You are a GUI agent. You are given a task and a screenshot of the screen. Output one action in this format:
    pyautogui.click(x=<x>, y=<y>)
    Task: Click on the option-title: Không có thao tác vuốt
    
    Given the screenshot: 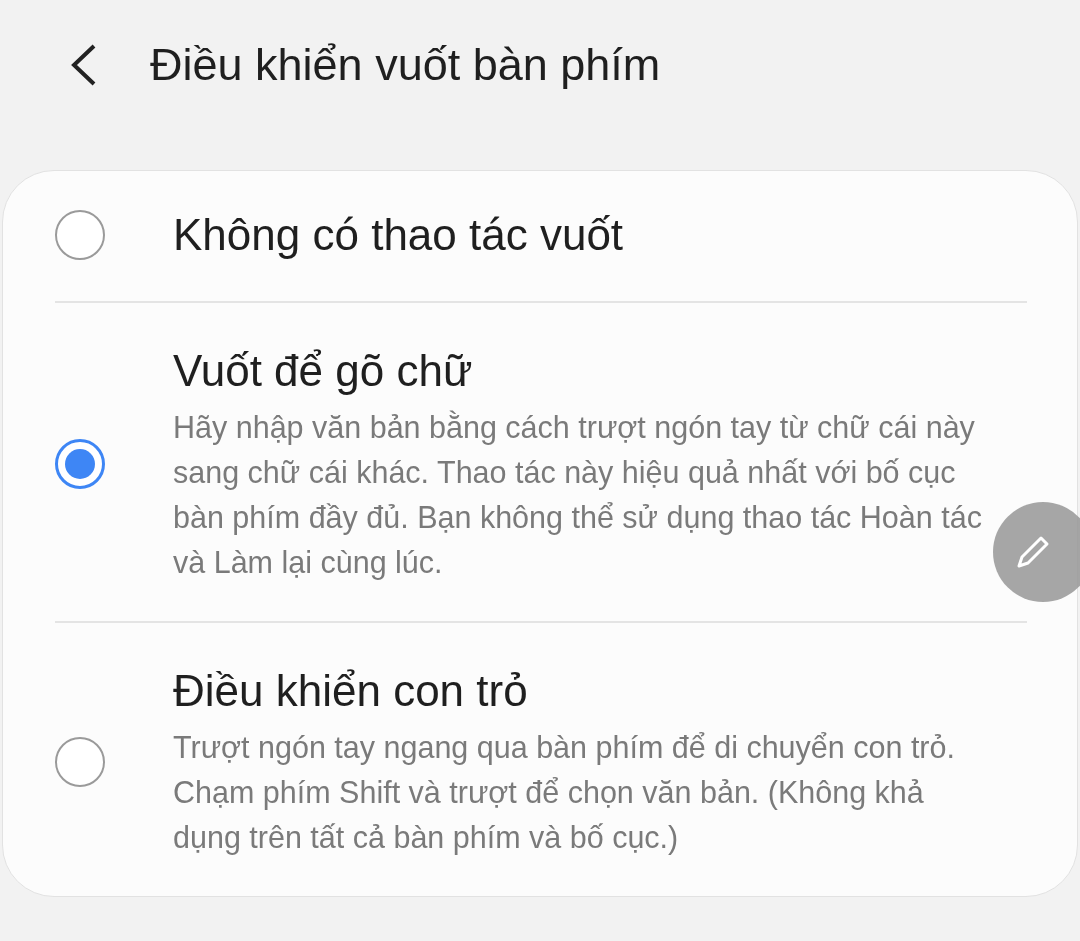 What is the action you would take?
    pyautogui.click(x=398, y=235)
    